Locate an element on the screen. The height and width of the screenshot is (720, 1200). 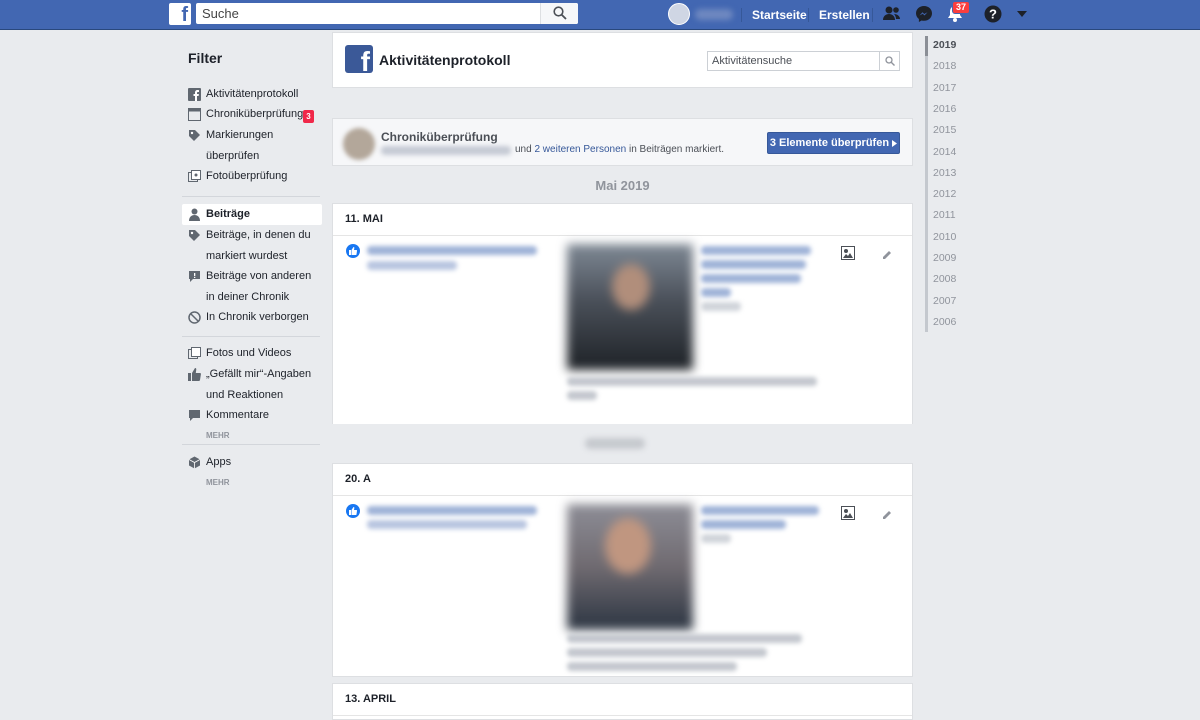
year-link-2006: 2006 is located at coordinates (944, 322).